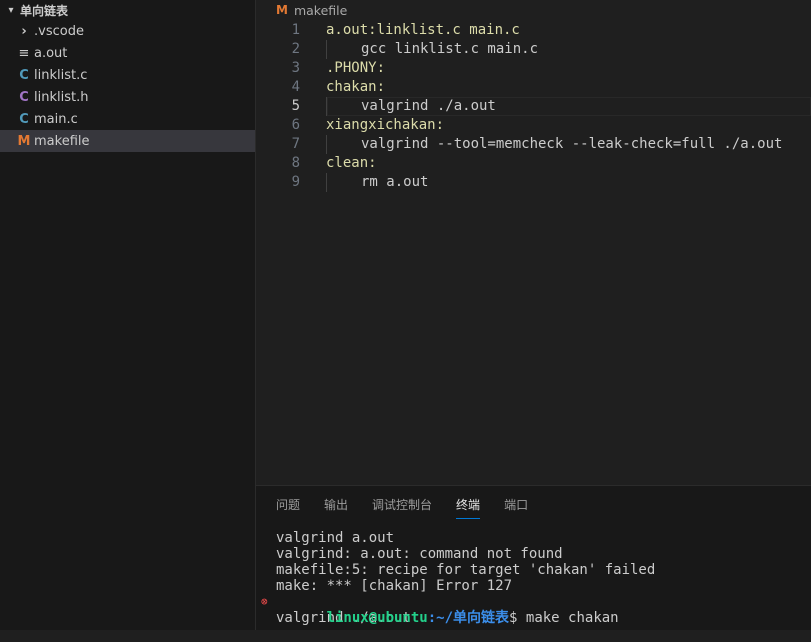 Image resolution: width=811 pixels, height=642 pixels. Describe the element at coordinates (44, 10) in the screenshot. I see `folder-name: 单向链表` at that location.